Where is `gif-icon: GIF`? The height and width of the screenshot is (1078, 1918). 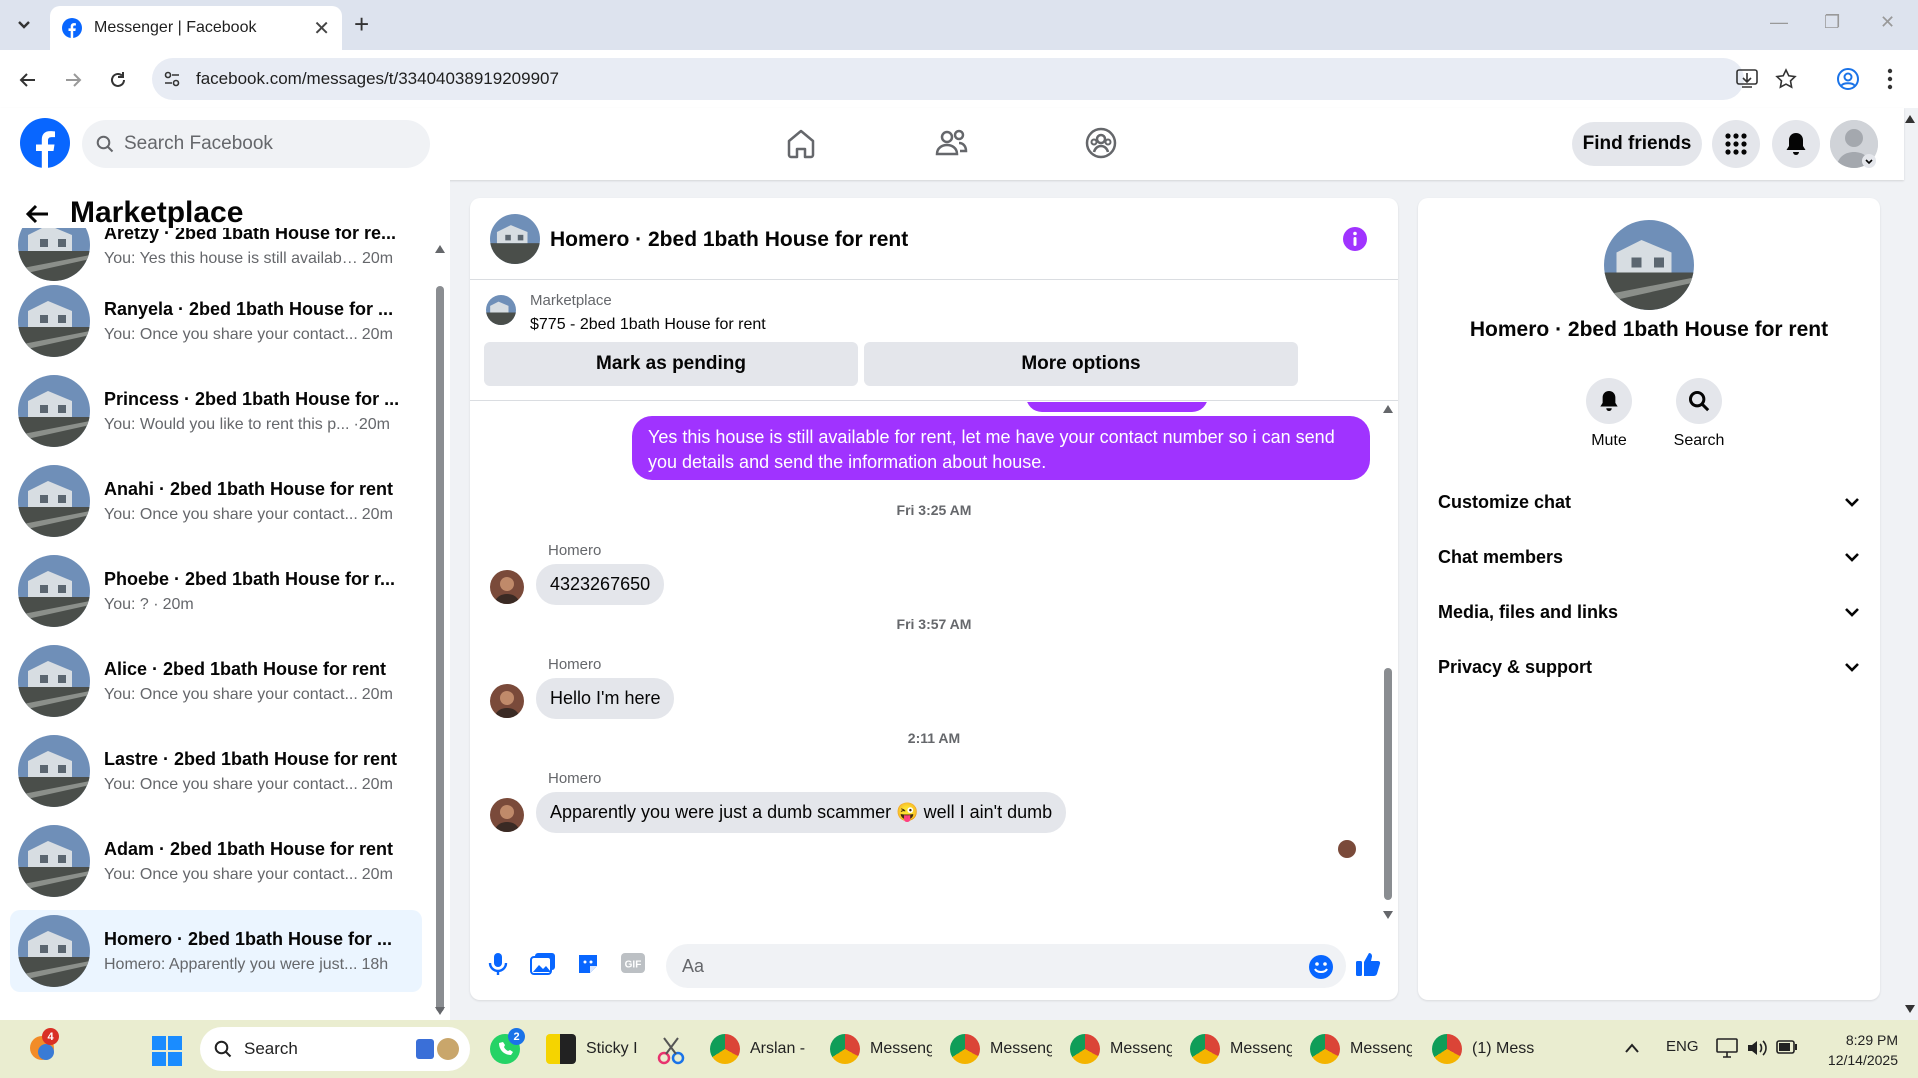
gif-icon: GIF is located at coordinates (633, 963).